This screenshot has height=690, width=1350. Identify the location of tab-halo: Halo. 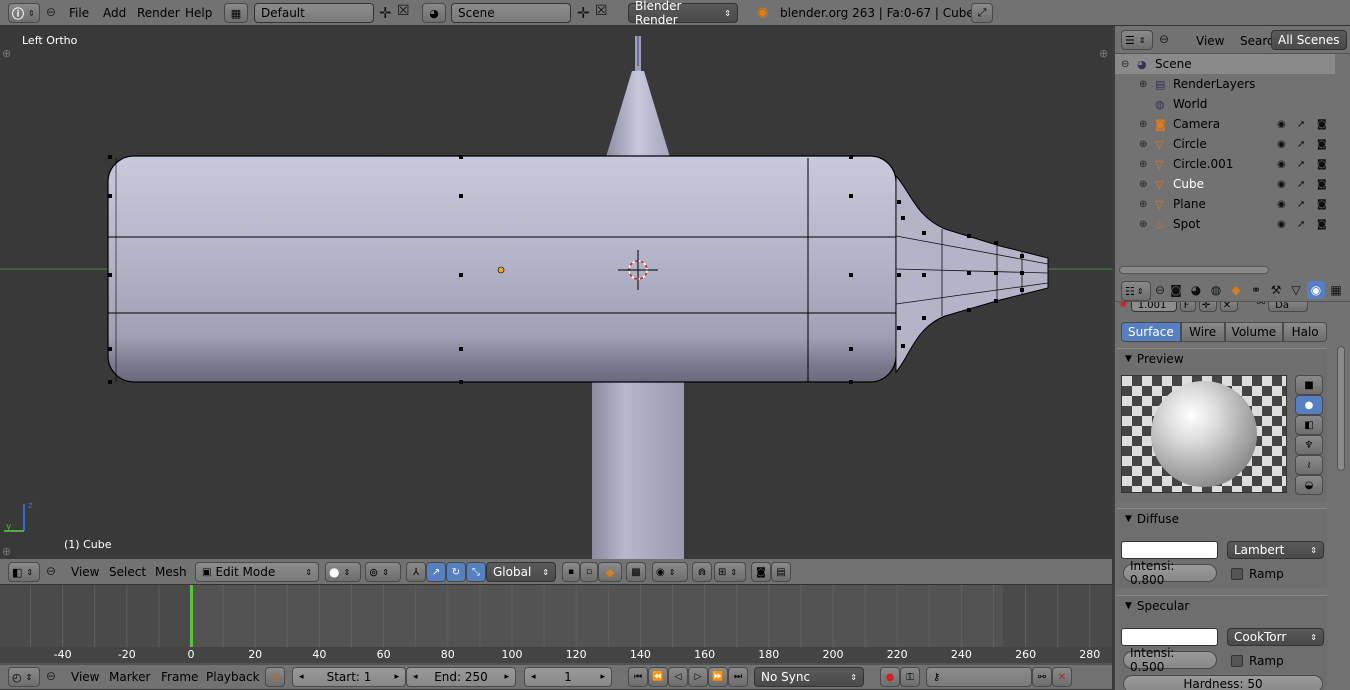
(1305, 332).